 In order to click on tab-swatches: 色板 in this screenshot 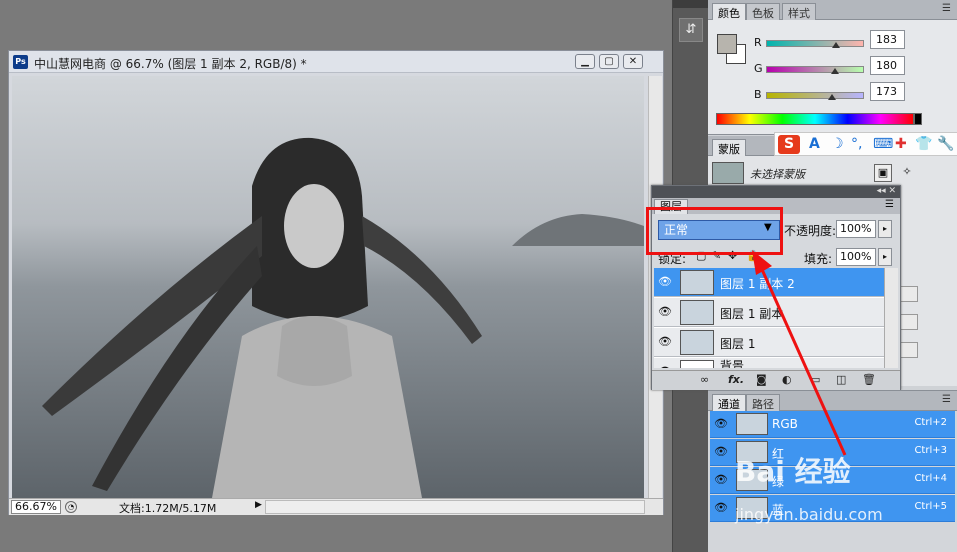, I will do `click(763, 11)`.